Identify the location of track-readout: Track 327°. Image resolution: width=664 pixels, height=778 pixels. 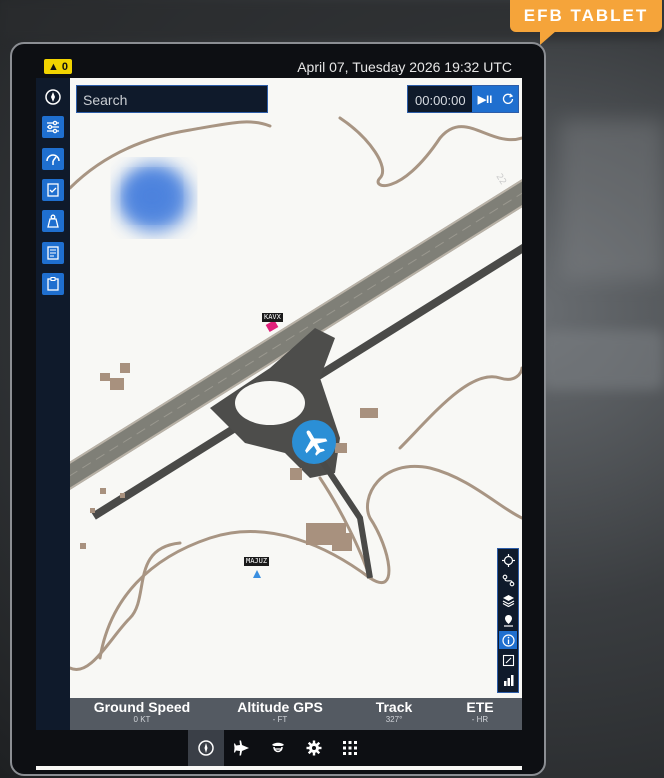
(394, 712).